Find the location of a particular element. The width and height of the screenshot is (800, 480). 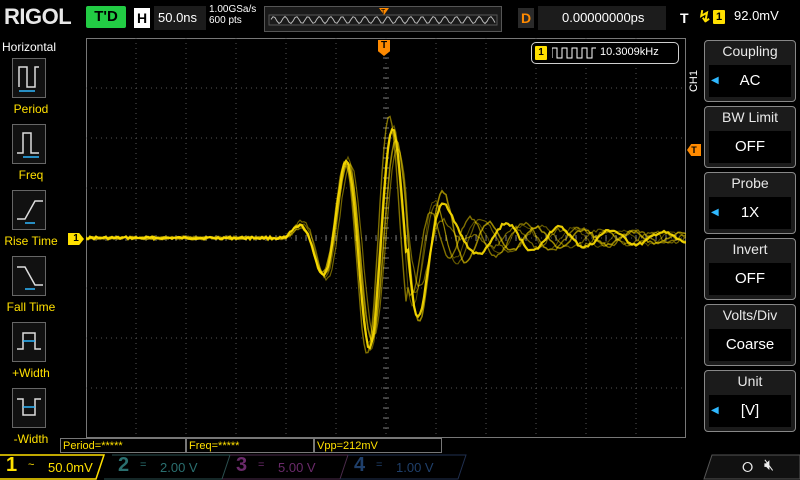

coupling-softkey: Coupling AC ◀ is located at coordinates (750, 71).